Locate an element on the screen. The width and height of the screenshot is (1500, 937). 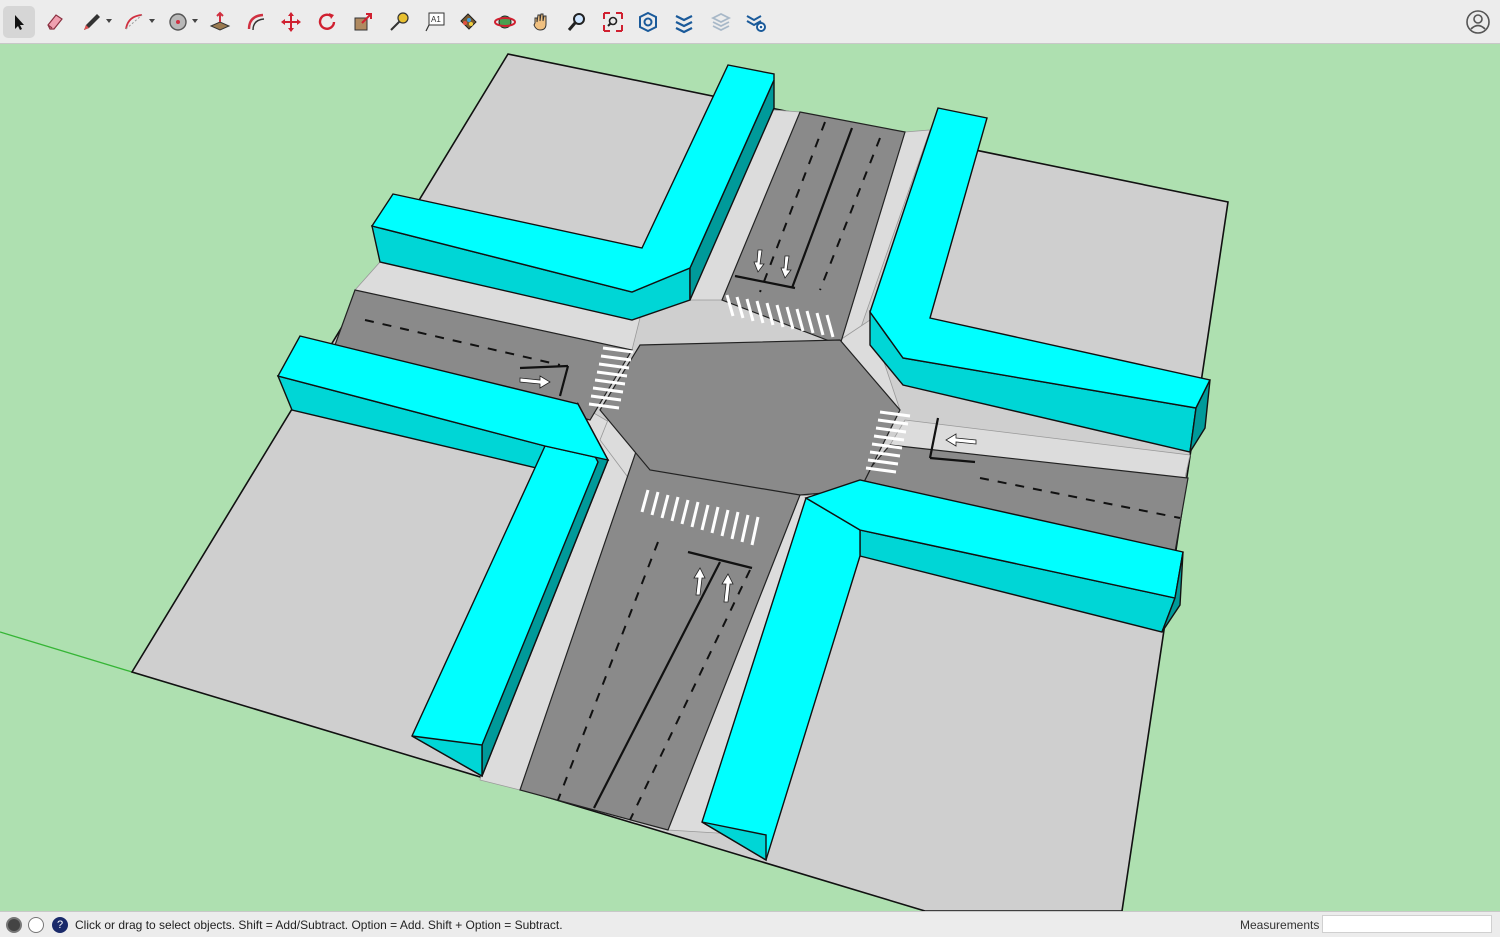
offset-tool-button is located at coordinates (256, 22).